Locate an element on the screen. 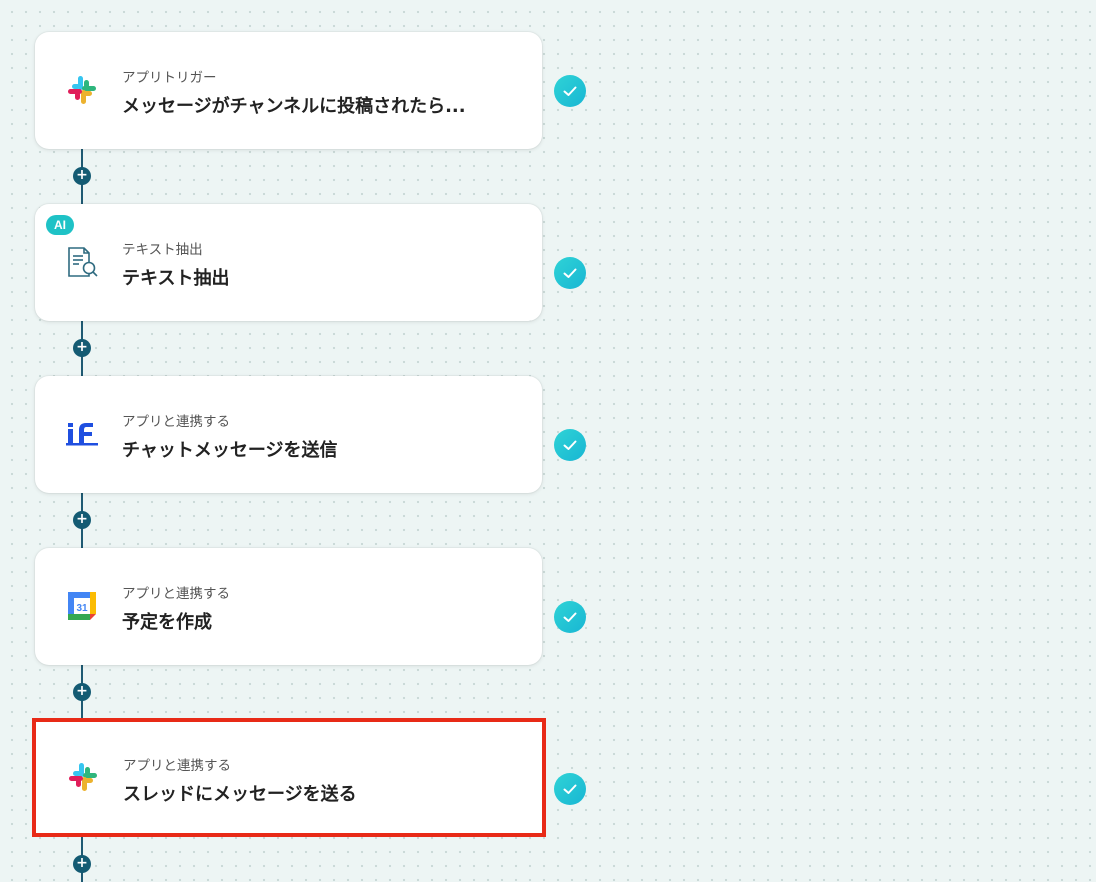  step-type-label: アプリトリガー is located at coordinates (169, 78).